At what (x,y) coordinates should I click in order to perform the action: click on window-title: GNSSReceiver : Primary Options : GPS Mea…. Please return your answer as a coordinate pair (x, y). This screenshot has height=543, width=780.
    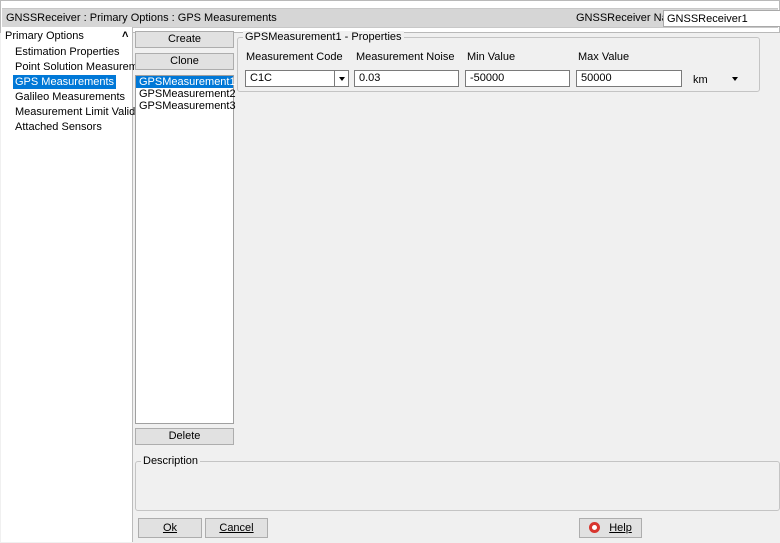
    Looking at the image, I should click on (141, 18).